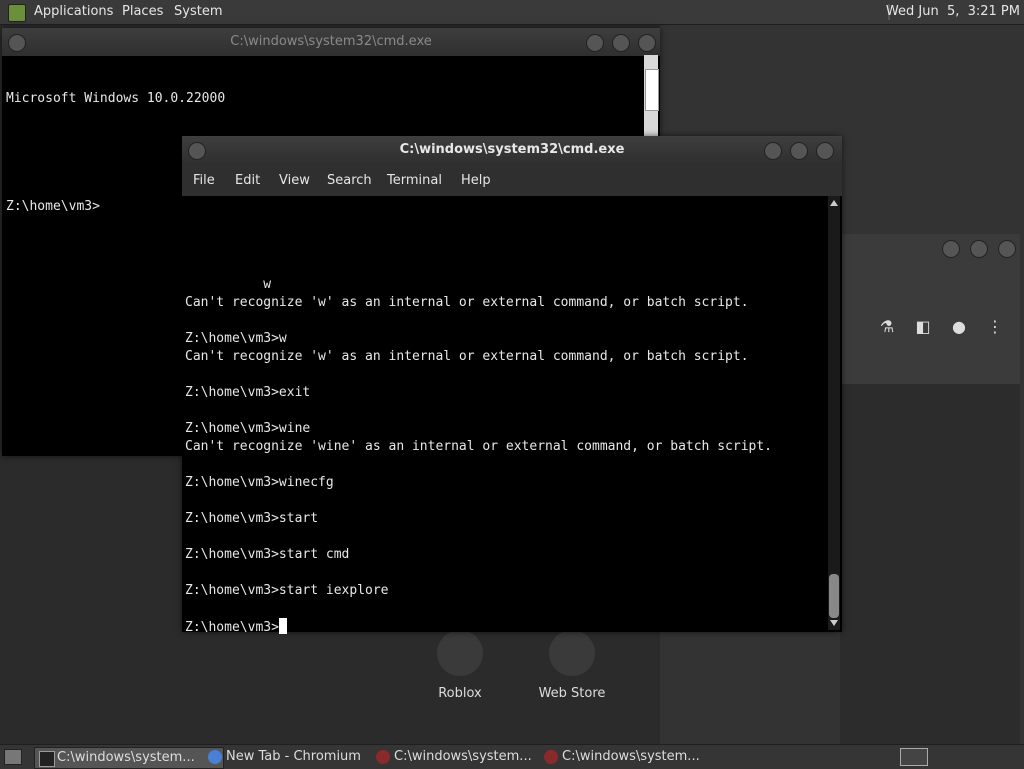 This screenshot has height=769, width=1024. Describe the element at coordinates (294, 180) in the screenshot. I see `menu-view: View` at that location.